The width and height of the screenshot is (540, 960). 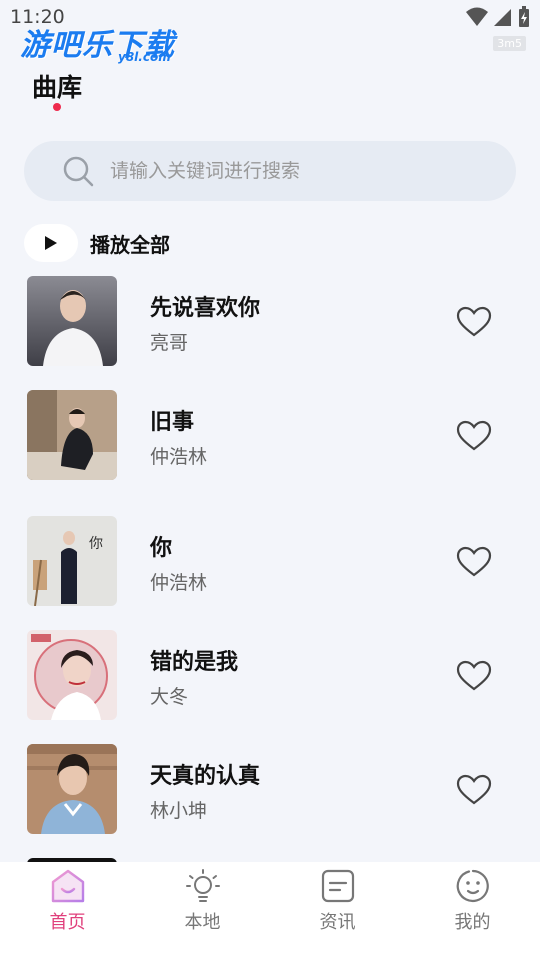 I want to click on tab-home: 首页, so click(x=67, y=911).